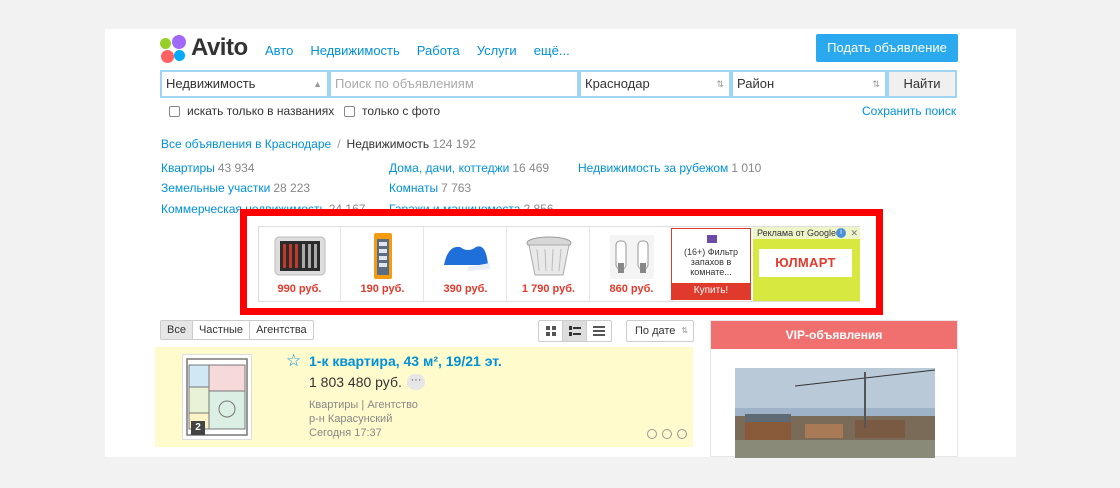 Image resolution: width=1120 pixels, height=488 pixels. Describe the element at coordinates (382, 289) in the screenshot. I see `ad-product-price: 190 руб.` at that location.